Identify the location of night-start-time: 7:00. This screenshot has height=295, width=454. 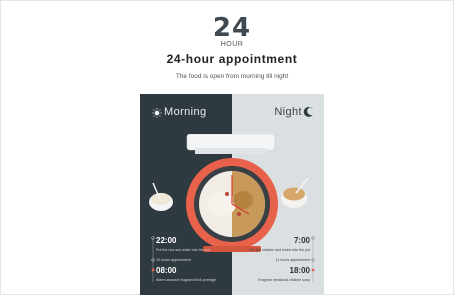
(301, 240).